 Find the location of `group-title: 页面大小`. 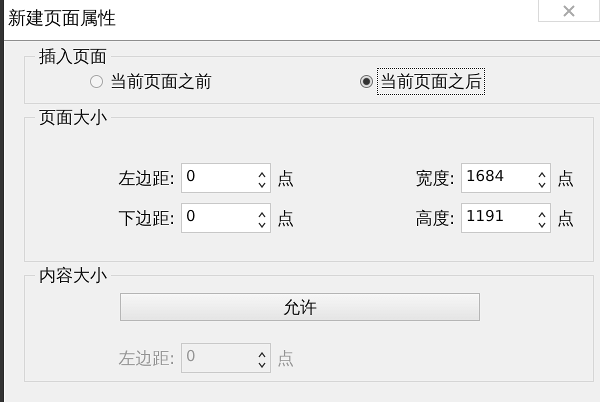

group-title: 页面大小 is located at coordinates (73, 118).